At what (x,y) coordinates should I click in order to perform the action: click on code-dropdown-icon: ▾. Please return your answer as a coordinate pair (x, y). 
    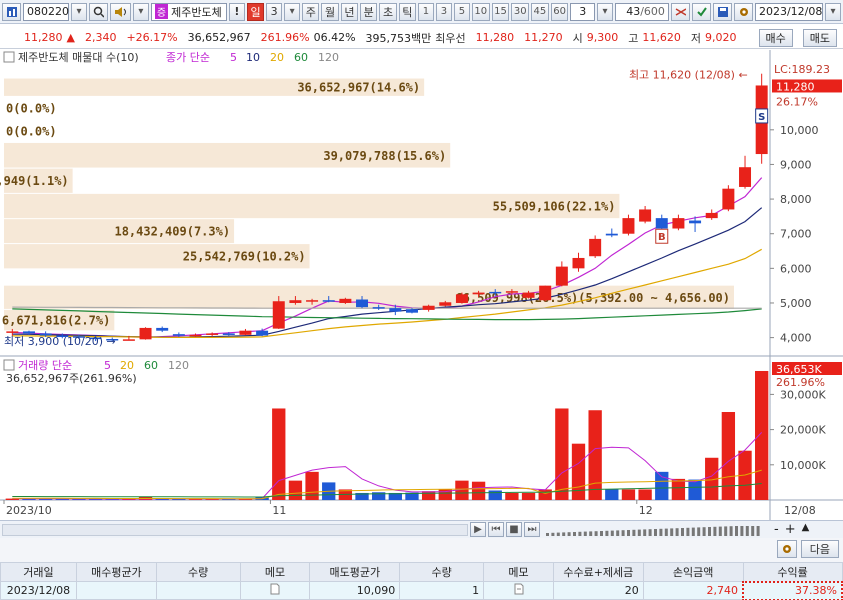
    Looking at the image, I should click on (79, 11).